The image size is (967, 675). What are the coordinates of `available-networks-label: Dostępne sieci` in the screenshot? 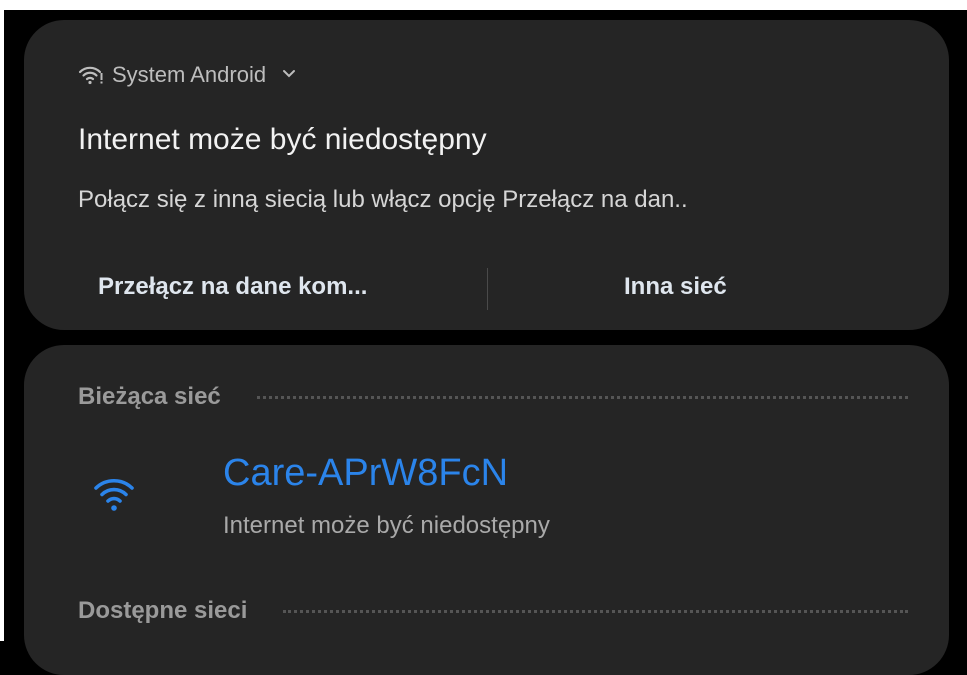 It's located at (163, 610).